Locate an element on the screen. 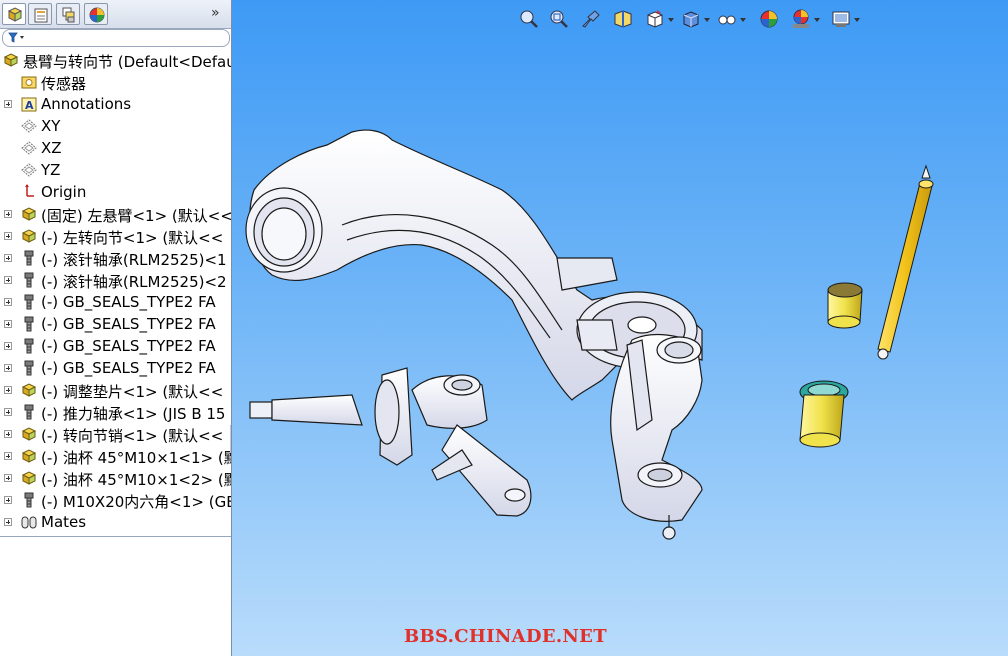  appearance-tab is located at coordinates (96, 14).